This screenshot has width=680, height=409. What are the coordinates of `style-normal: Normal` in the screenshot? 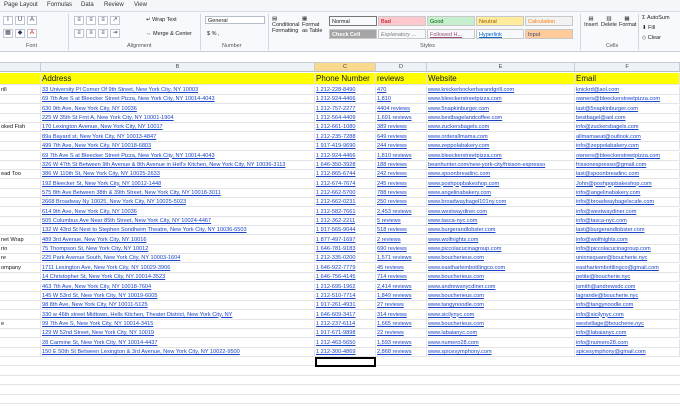 It's located at (353, 21).